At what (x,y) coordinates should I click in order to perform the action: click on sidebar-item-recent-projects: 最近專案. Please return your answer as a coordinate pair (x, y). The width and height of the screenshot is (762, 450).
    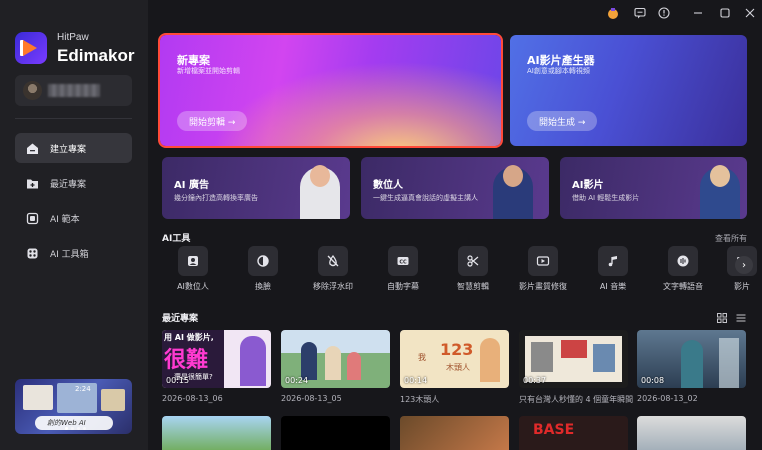
    Looking at the image, I should click on (73, 183).